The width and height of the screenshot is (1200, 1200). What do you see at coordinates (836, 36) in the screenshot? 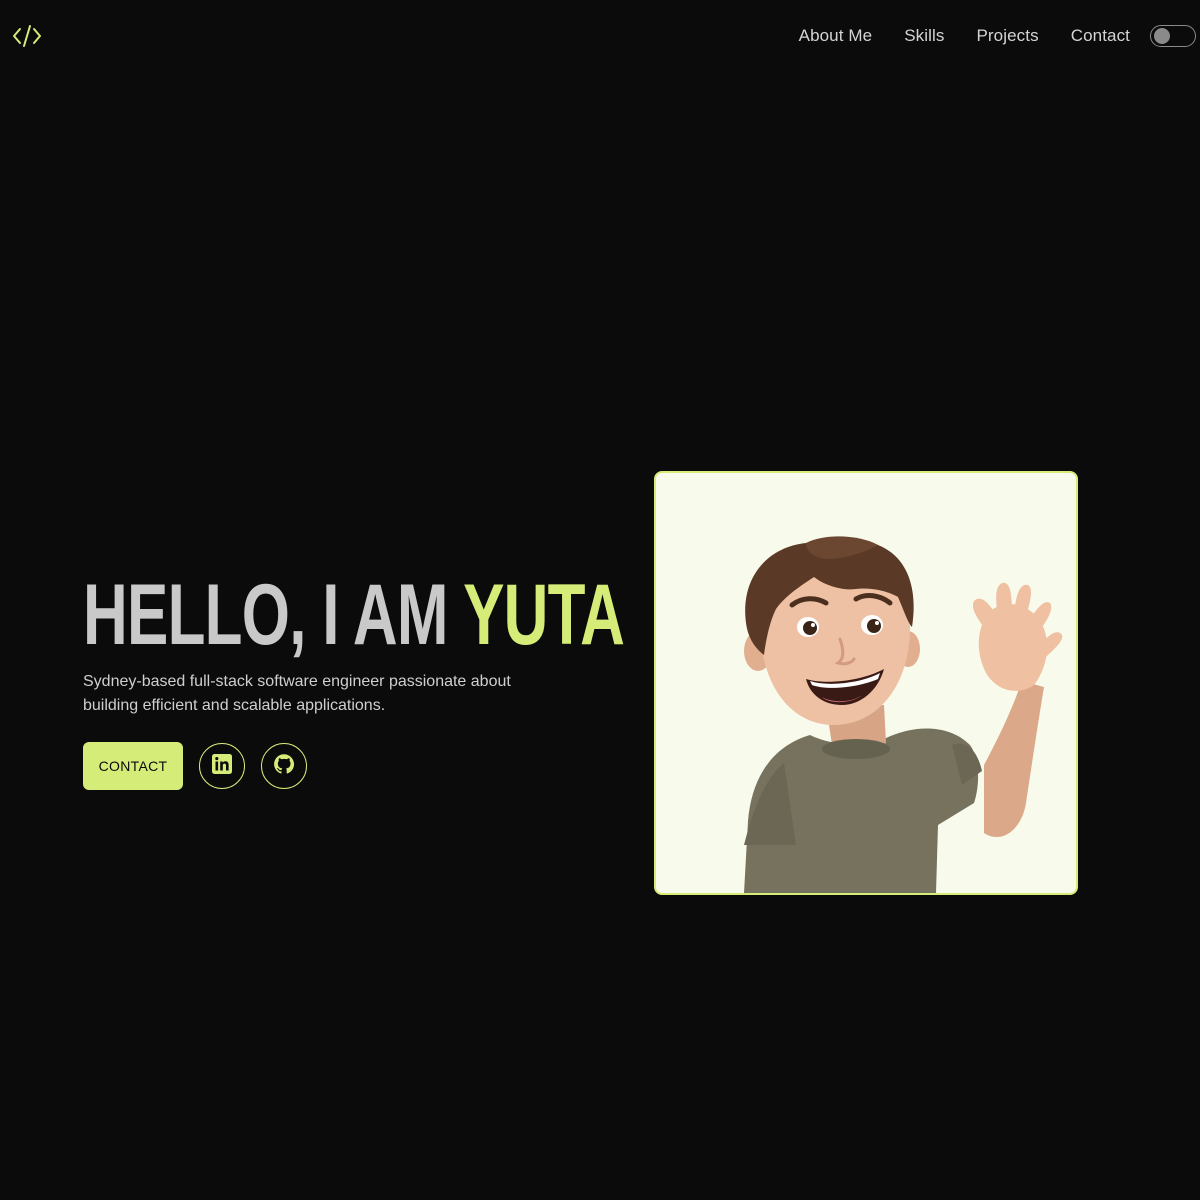
I see `nav-link-about-me: About Me` at bounding box center [836, 36].